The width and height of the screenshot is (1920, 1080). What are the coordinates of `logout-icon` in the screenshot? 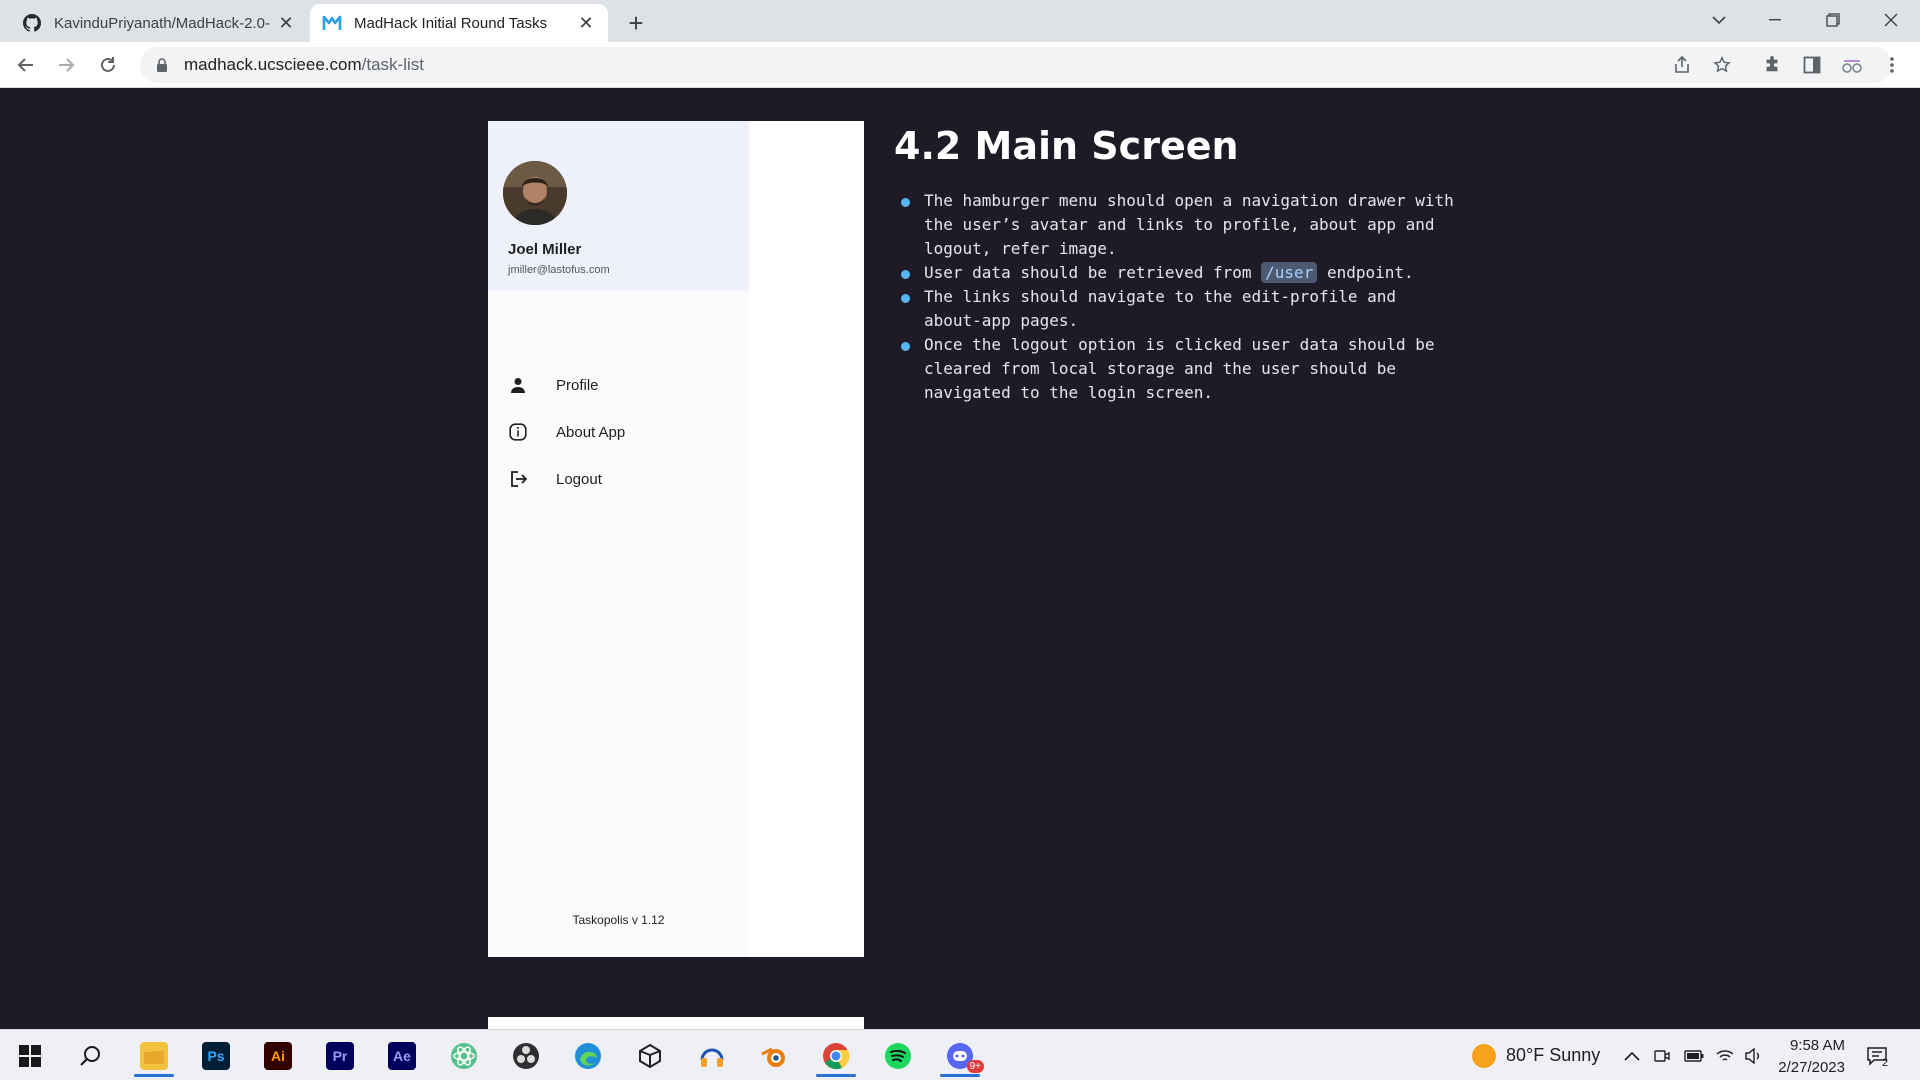 It's located at (518, 479).